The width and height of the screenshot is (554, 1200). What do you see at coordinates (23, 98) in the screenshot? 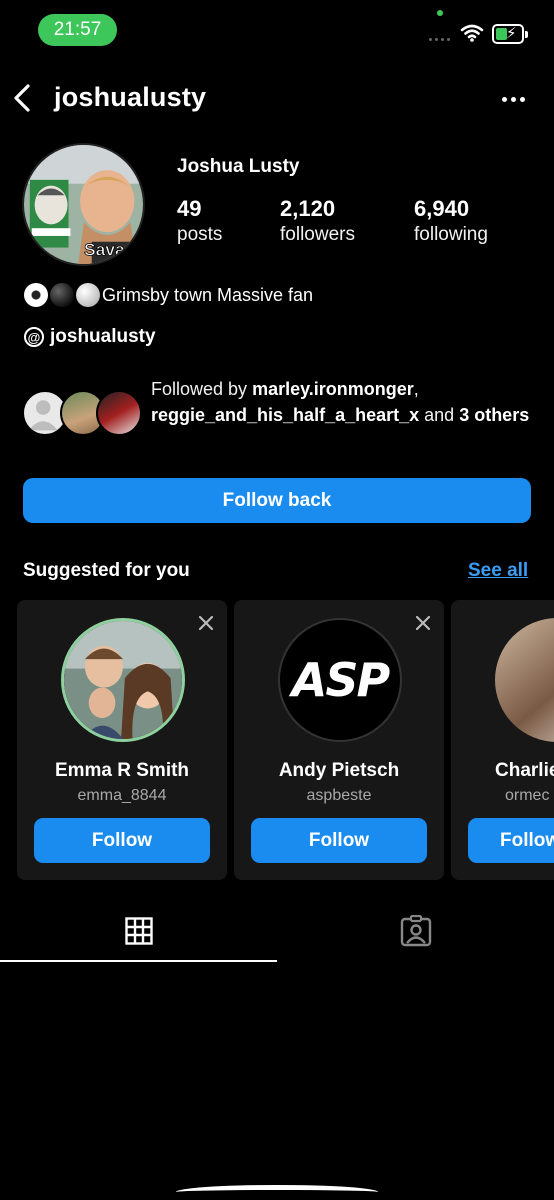
I see `back-chevron-icon` at bounding box center [23, 98].